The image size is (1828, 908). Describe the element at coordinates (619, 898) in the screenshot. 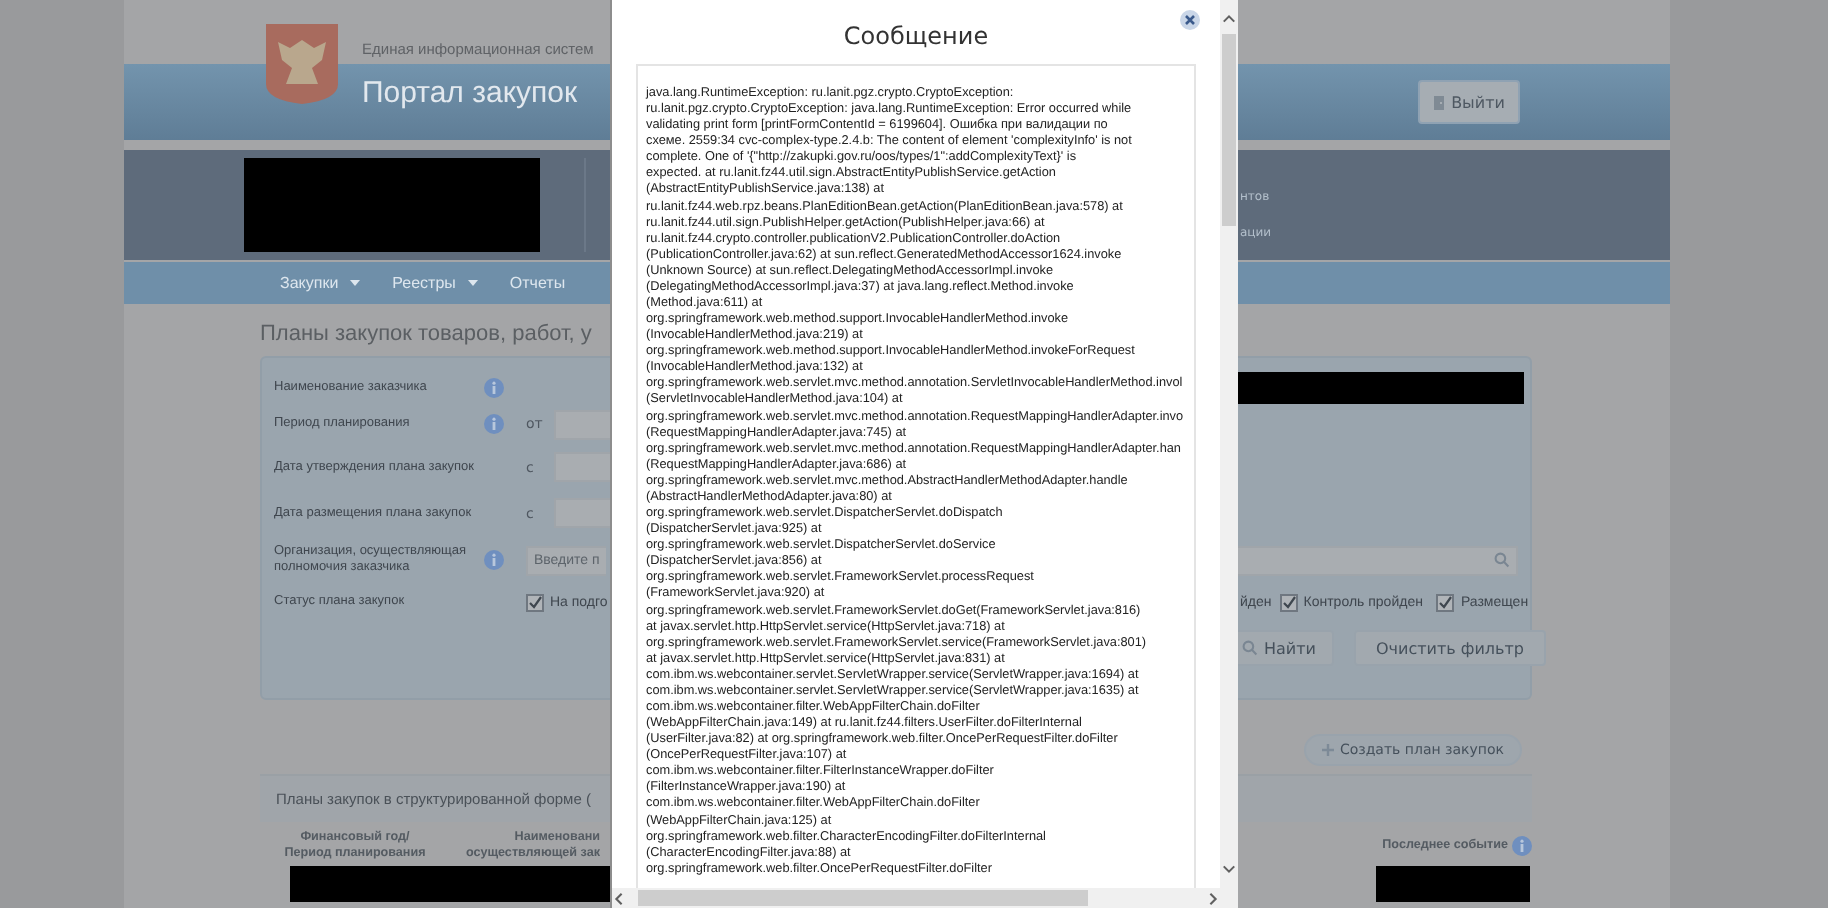

I see `scroll-left-icon` at that location.